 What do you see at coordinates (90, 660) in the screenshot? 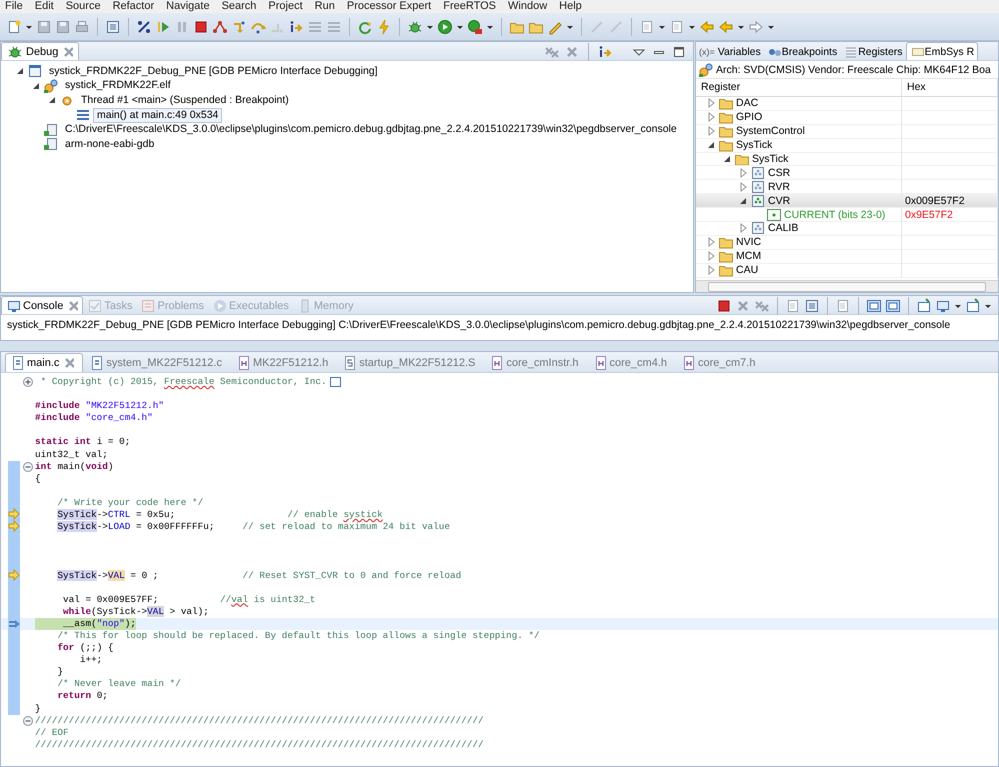
I see `code-line: i++;` at bounding box center [90, 660].